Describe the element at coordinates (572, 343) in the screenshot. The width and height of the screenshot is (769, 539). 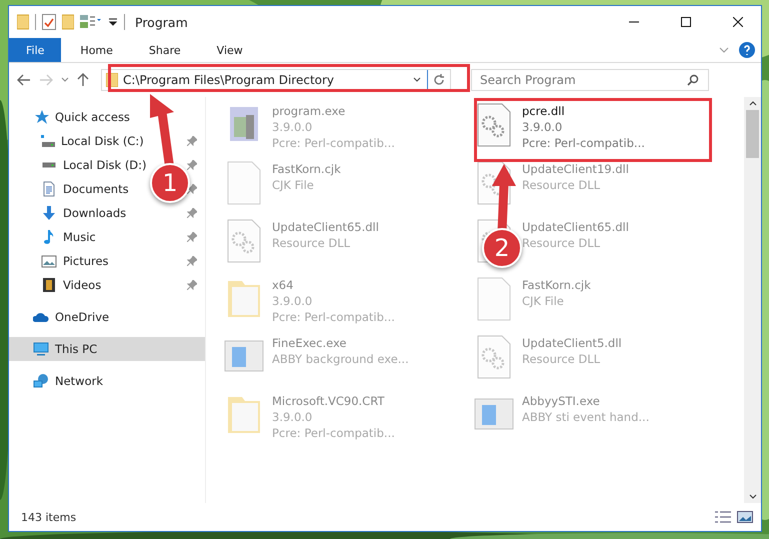
I see `file-name: UpdateClient5.dll` at that location.